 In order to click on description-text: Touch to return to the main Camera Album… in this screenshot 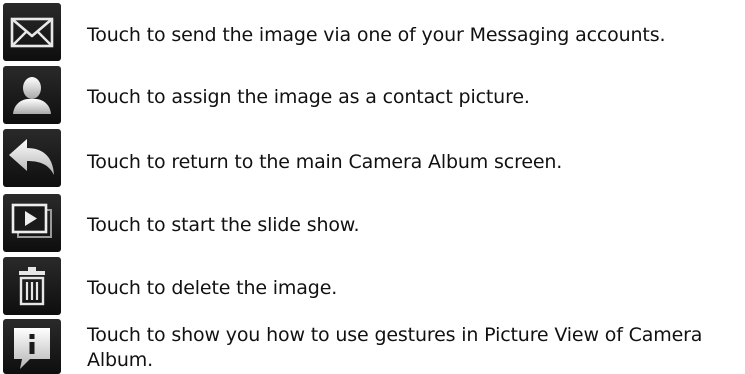, I will do `click(325, 162)`.